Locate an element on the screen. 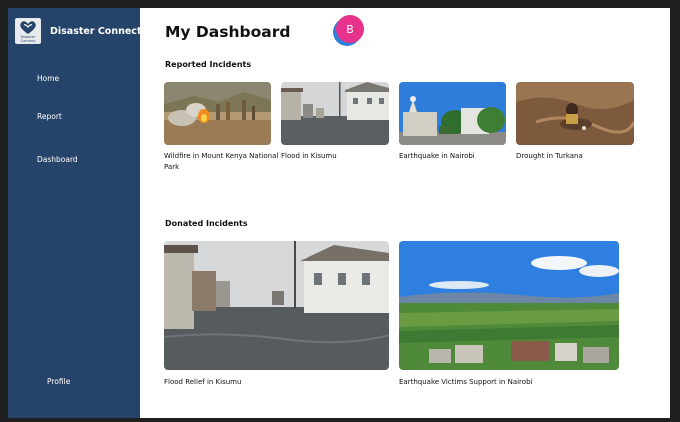 The height and width of the screenshot is (422, 680). earthquake-image is located at coordinates (452, 113).